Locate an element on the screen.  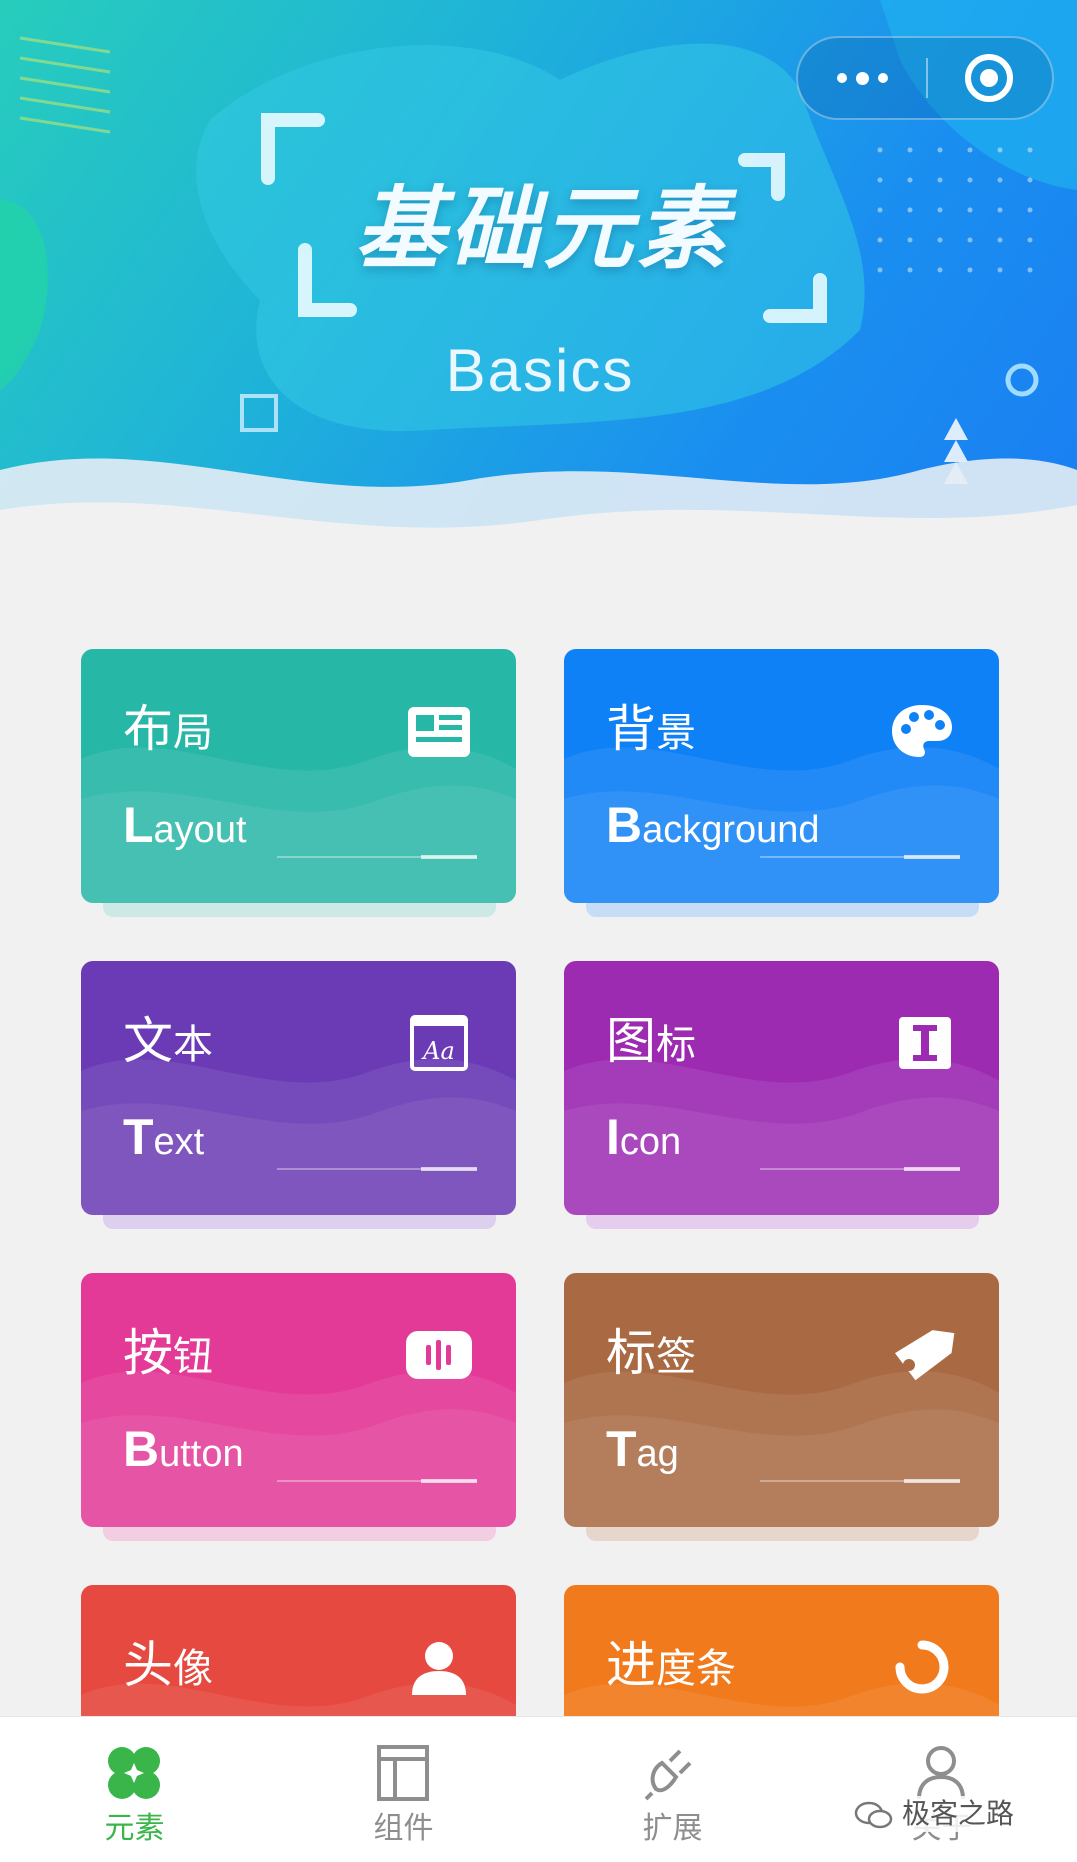
wechat-icon is located at coordinates (873, 1815).